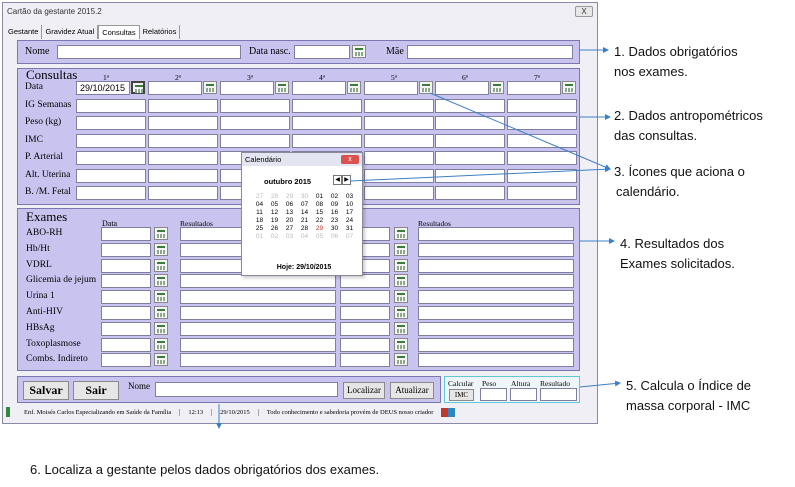 The width and height of the screenshot is (795, 487). I want to click on annotation-5-line1: 5. Calcula o Índice de, so click(689, 385).